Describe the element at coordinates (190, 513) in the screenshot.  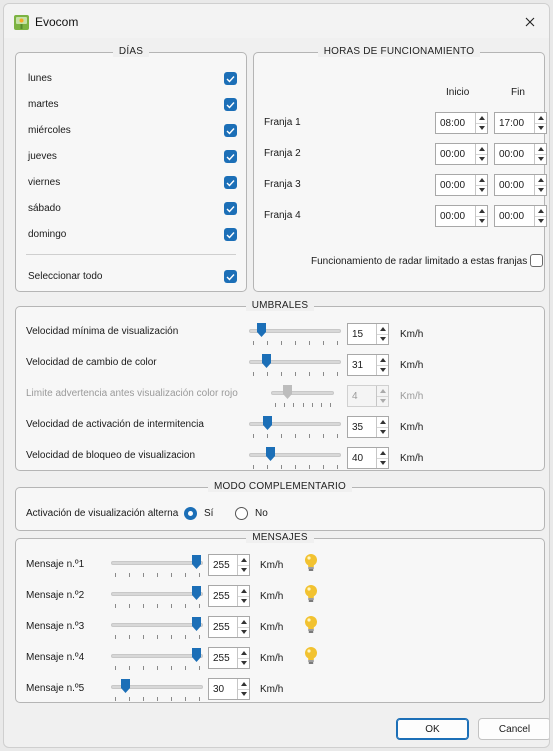
I see `radio-yes` at that location.